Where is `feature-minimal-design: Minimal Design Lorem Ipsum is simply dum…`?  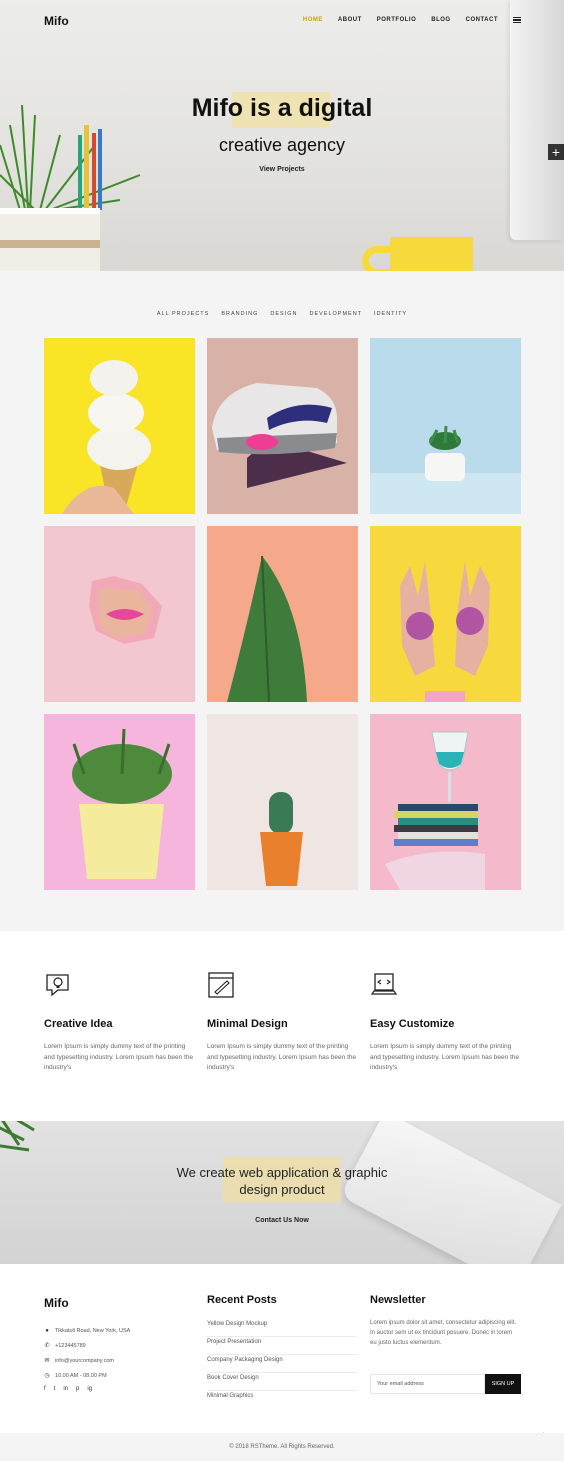 feature-minimal-design: Minimal Design Lorem Ipsum is simply dum… is located at coordinates (282, 1022).